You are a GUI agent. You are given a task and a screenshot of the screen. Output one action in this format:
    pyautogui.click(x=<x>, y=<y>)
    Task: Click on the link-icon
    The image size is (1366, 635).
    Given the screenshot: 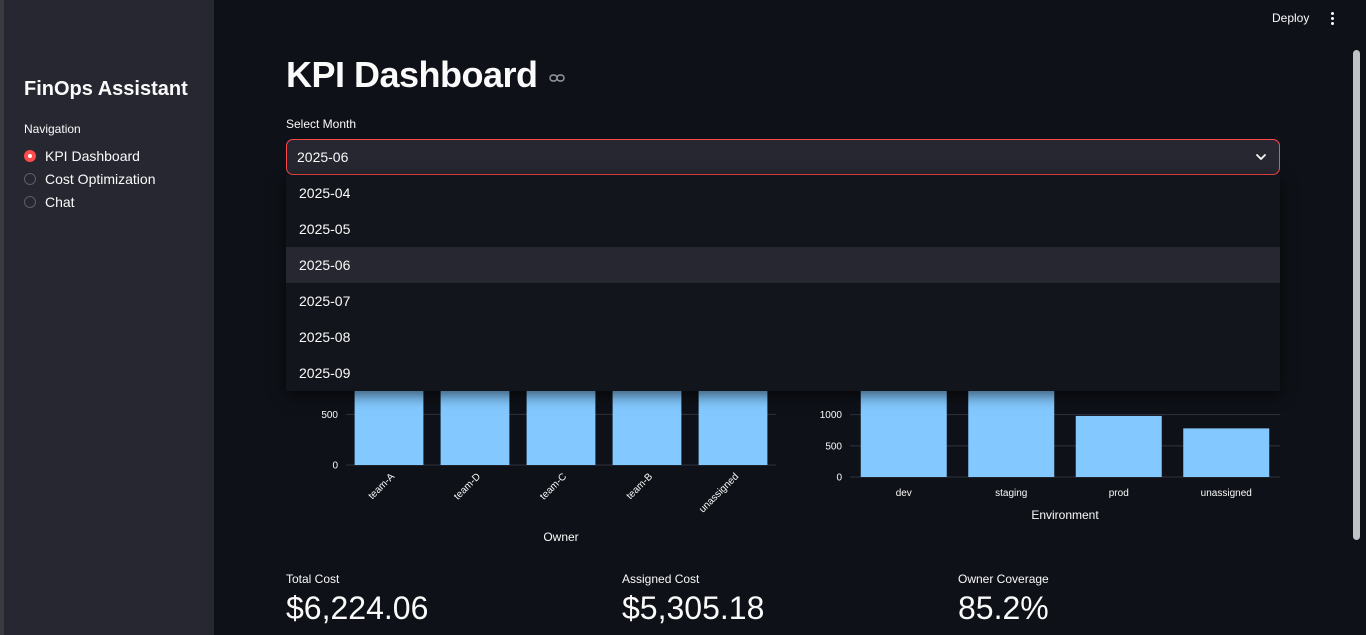 What is the action you would take?
    pyautogui.click(x=557, y=78)
    